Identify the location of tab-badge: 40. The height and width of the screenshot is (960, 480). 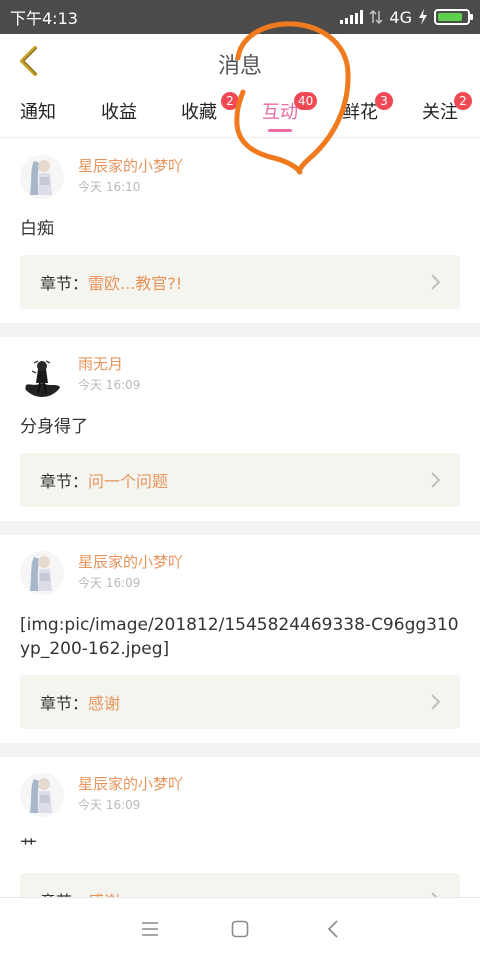
(306, 101).